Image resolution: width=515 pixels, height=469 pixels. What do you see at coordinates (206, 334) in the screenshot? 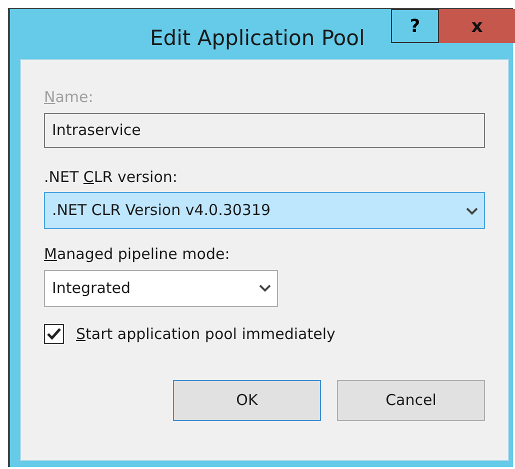
I see `checkbox-label: Start application pool immediately` at bounding box center [206, 334].